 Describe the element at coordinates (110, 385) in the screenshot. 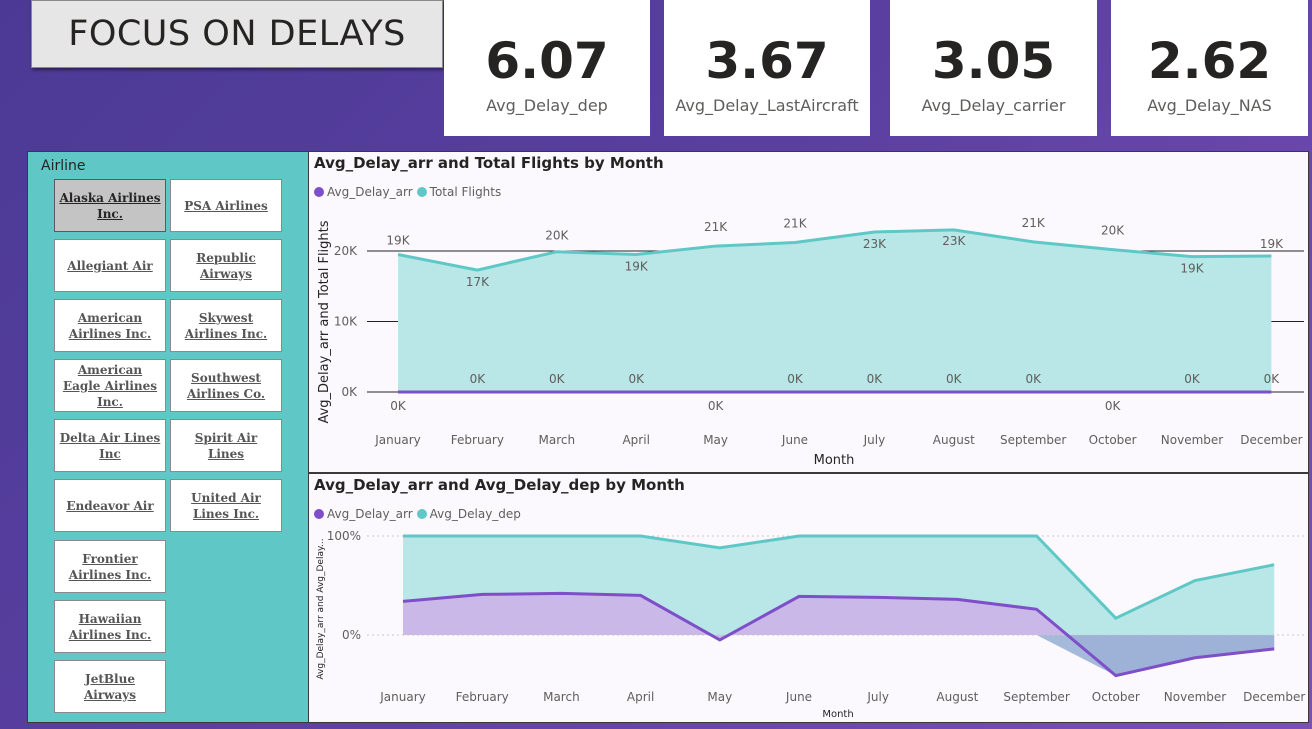

I see `airline-button-american-eagle: American Eagle Airlines Inc.` at that location.